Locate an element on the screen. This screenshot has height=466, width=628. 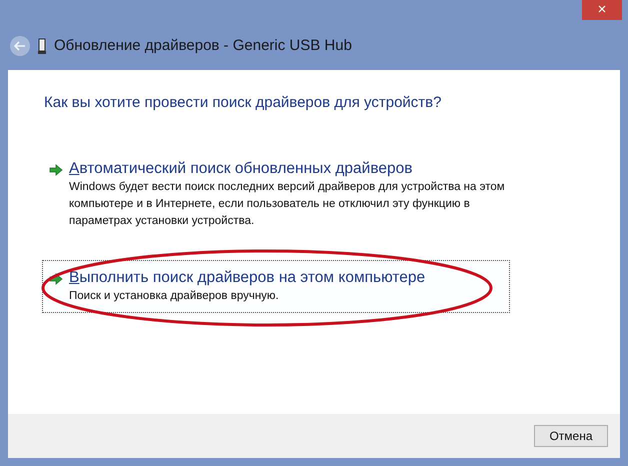
option-link: Выполнить поиск драйверов на этом компьютере Поиск и установка драйверов вручную. is located at coordinates (276, 286).